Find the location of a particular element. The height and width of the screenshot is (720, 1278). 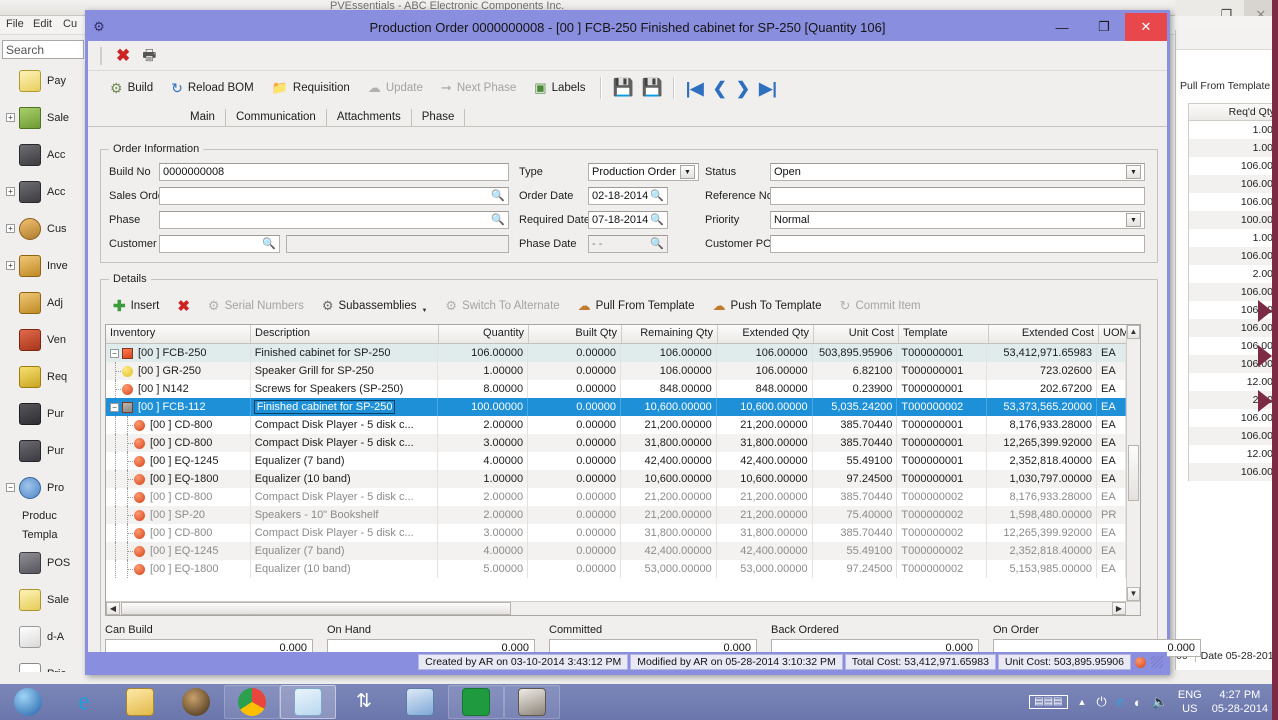

menu-file: File is located at coordinates (15, 24).